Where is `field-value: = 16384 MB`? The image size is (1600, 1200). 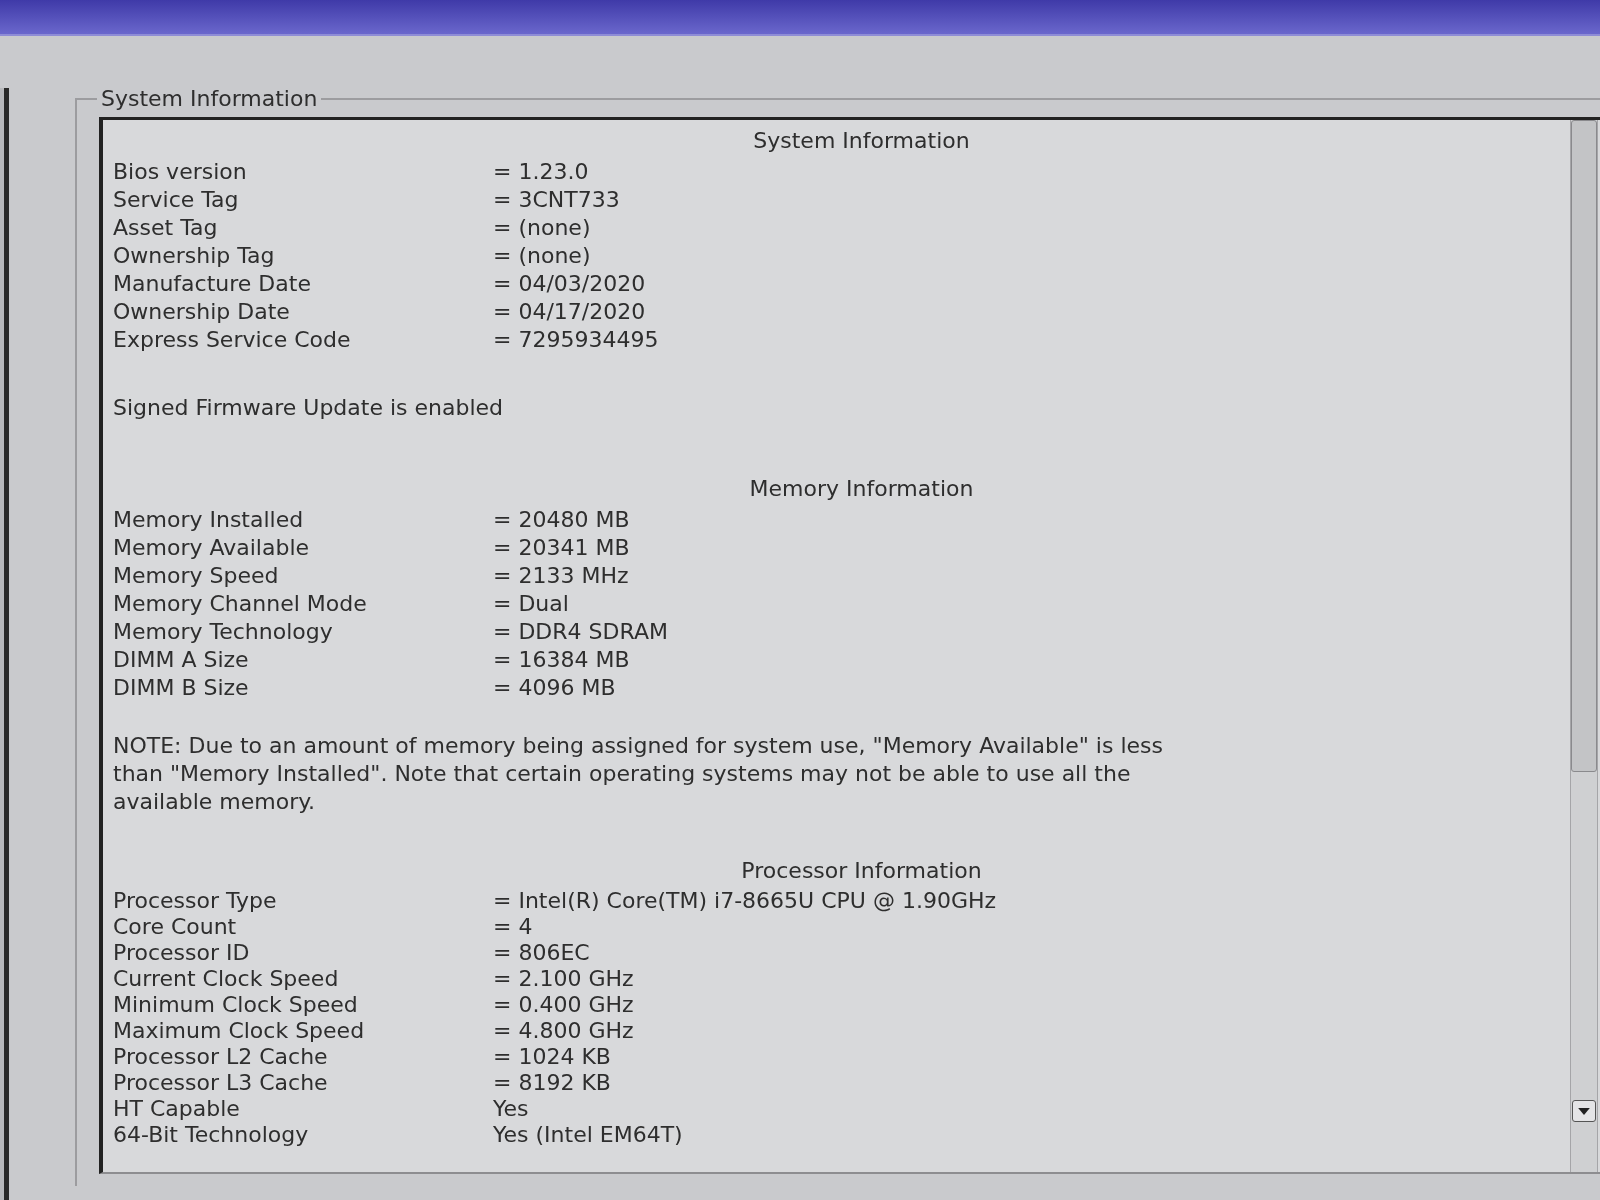
field-value: = 16384 MB is located at coordinates (561, 660).